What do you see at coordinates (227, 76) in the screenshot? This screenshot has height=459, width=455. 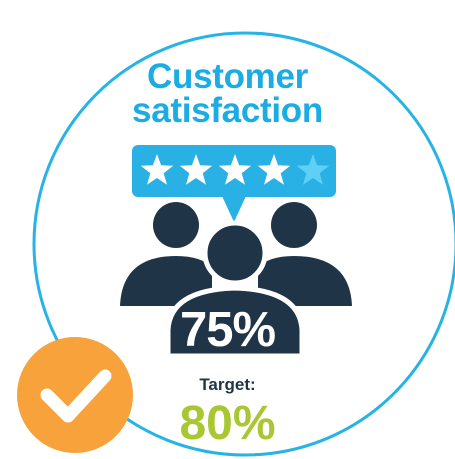 I see `title-line-1: Customer` at bounding box center [227, 76].